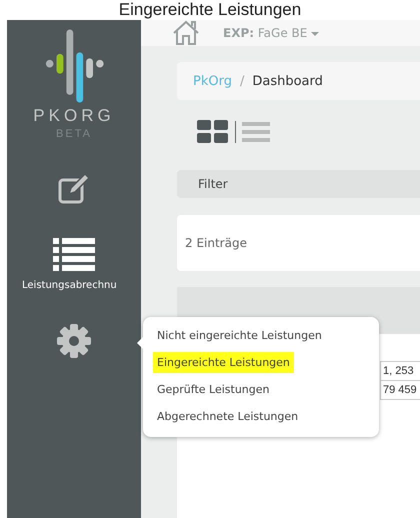  I want to click on filter-bar: Filter, so click(298, 184).